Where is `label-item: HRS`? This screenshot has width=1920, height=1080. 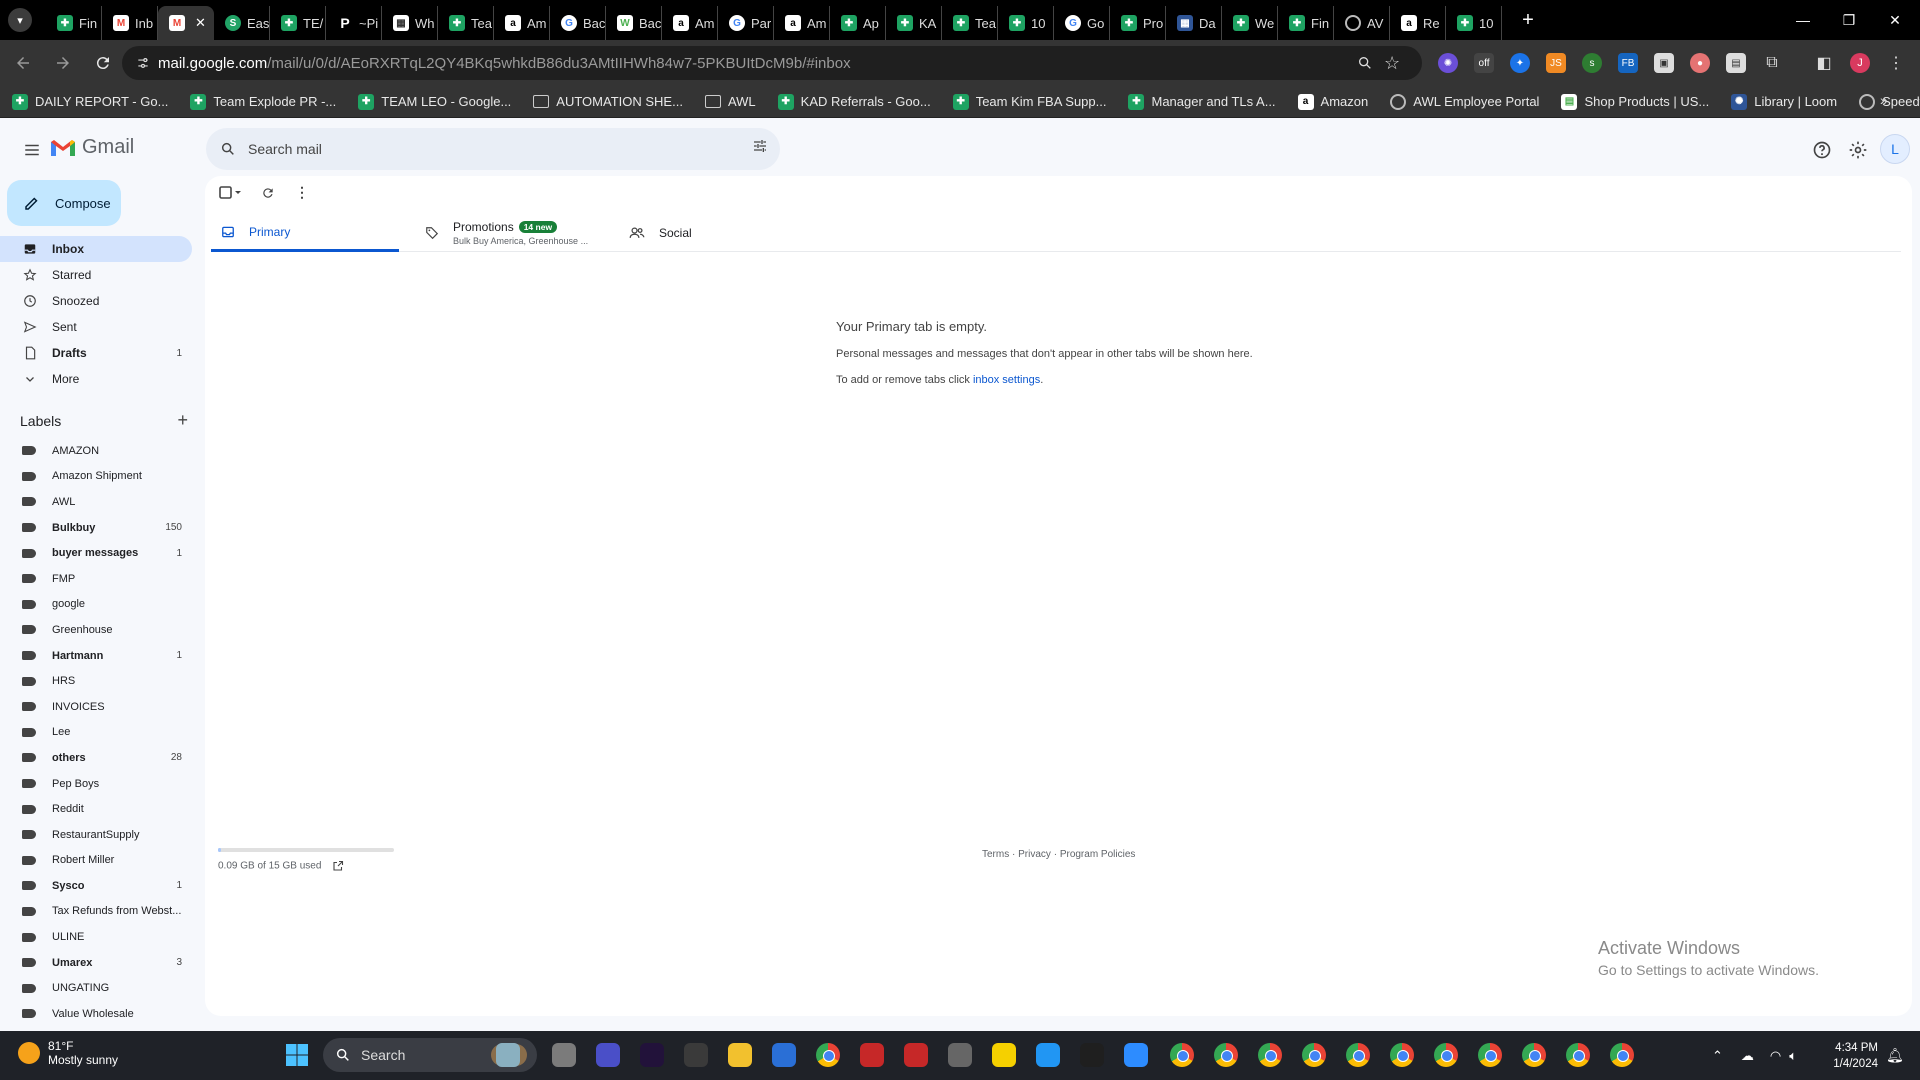 label-item: HRS is located at coordinates (96, 681).